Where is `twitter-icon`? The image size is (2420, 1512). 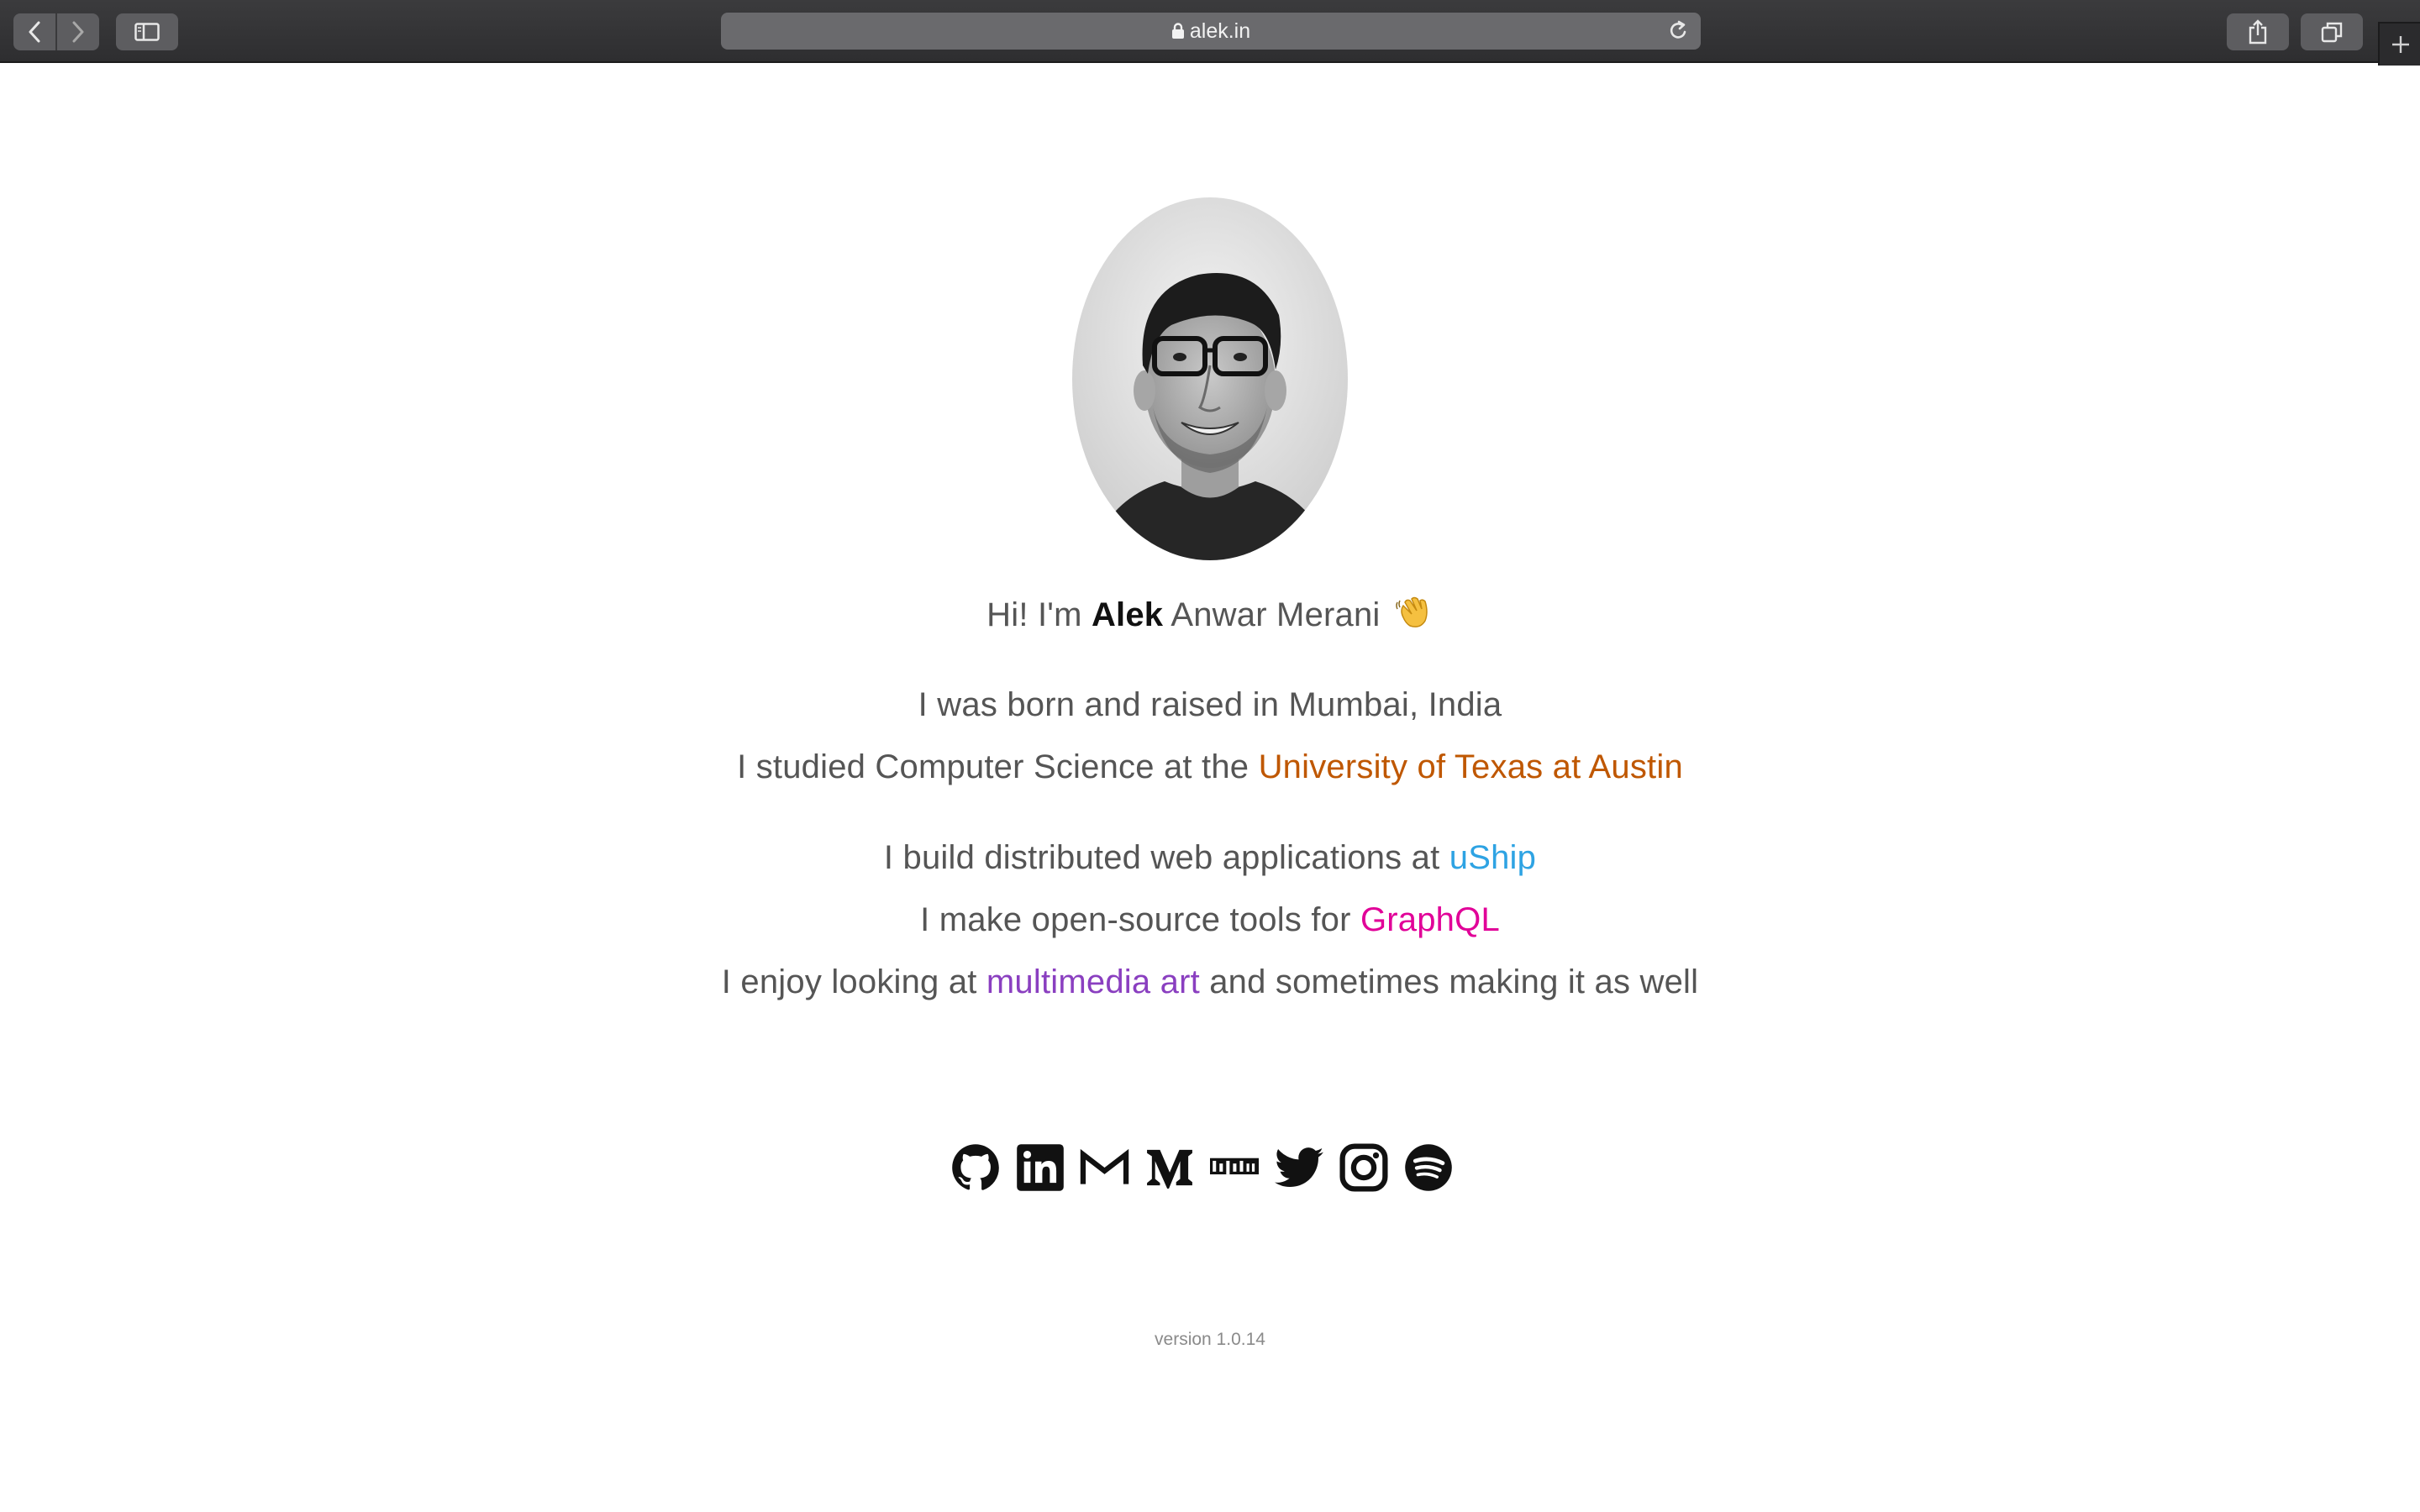
twitter-icon is located at coordinates (1298, 1167).